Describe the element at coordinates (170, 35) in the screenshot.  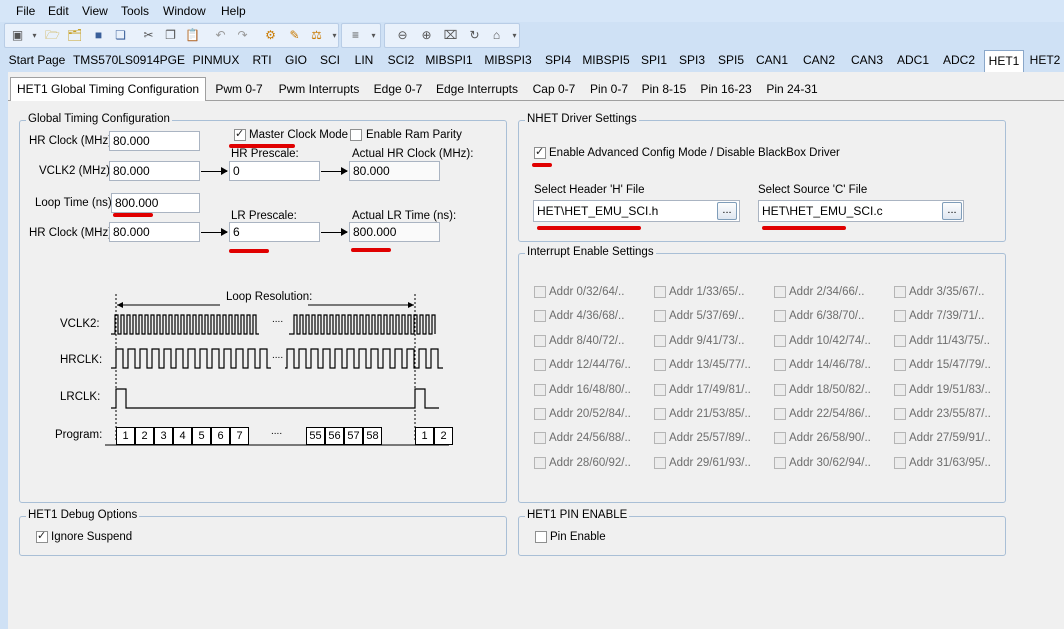
I see `copy-icon: ❐` at that location.